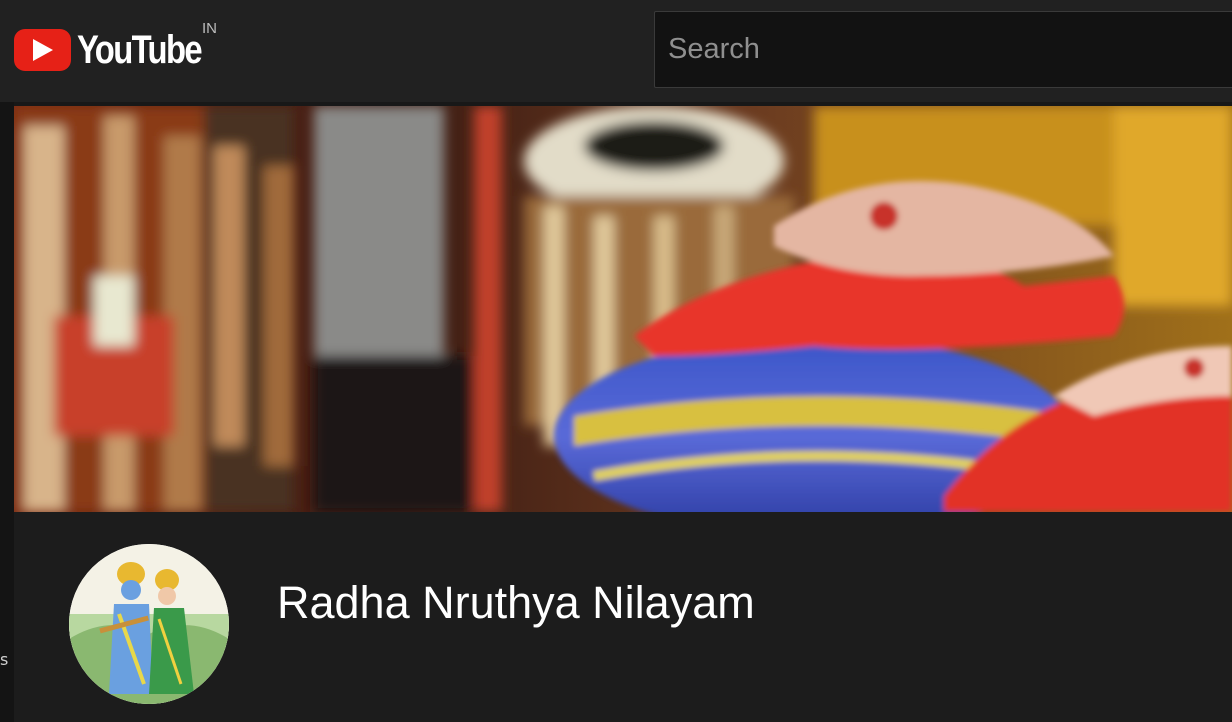  I want to click on masthead: YouTube IN, so click(616, 51).